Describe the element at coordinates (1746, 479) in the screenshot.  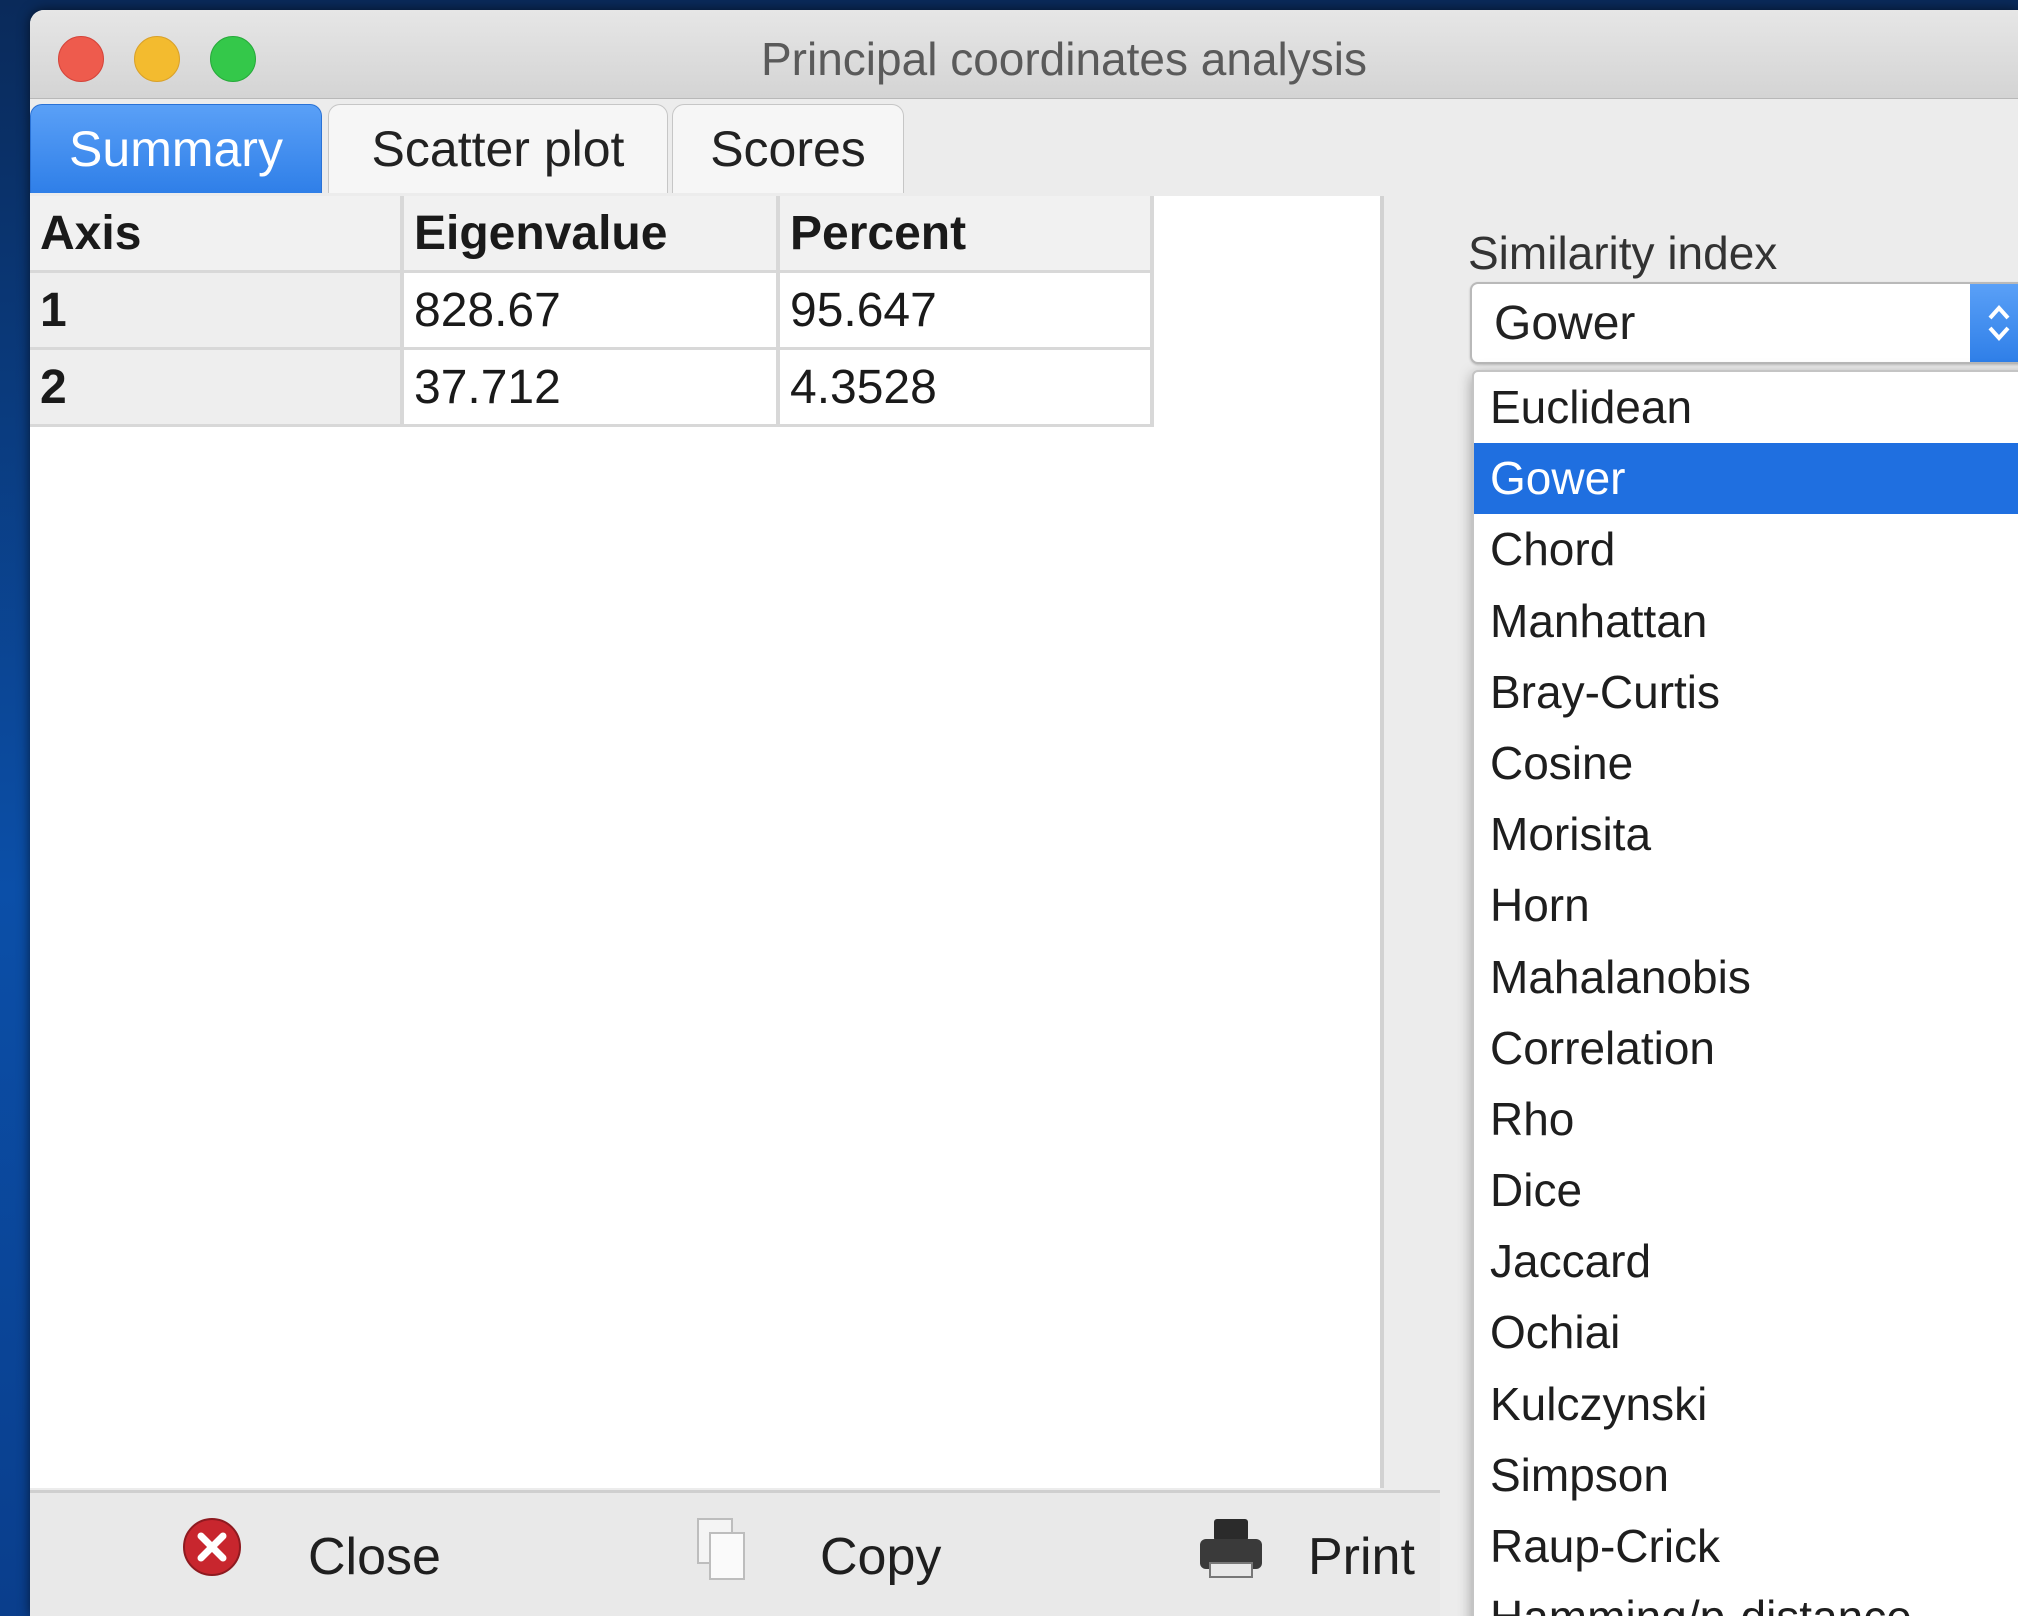
I see `option-gower: Gower` at that location.